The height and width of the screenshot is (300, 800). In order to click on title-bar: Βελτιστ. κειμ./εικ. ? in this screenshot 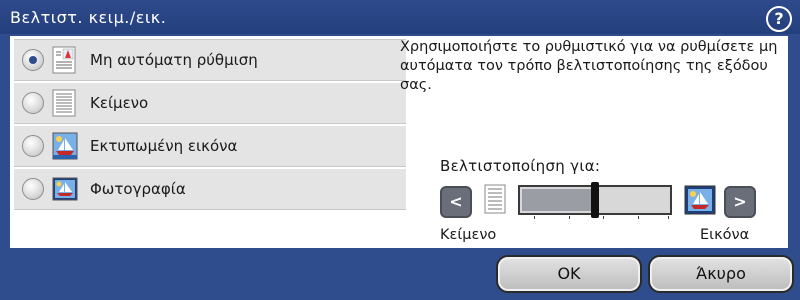, I will do `click(400, 17)`.